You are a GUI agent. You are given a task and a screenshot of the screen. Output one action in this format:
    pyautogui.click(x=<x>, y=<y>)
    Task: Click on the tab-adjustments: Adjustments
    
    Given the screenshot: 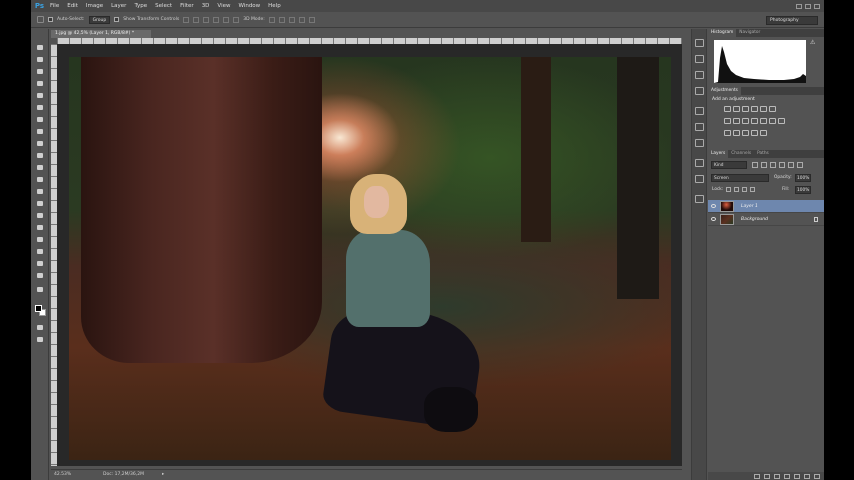 What is the action you would take?
    pyautogui.click(x=724, y=91)
    